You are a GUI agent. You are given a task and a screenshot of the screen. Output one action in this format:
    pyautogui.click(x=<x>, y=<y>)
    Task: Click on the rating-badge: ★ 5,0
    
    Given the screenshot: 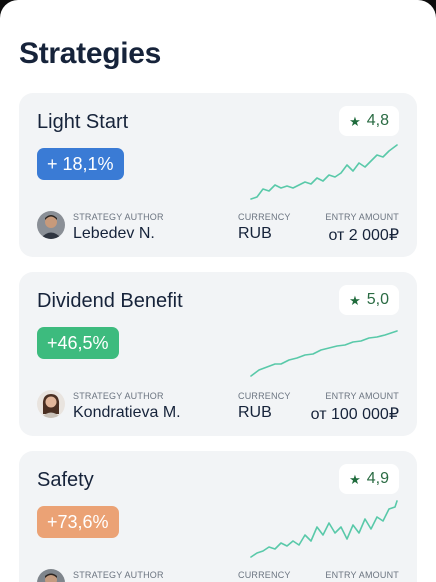 What is the action you would take?
    pyautogui.click(x=369, y=300)
    